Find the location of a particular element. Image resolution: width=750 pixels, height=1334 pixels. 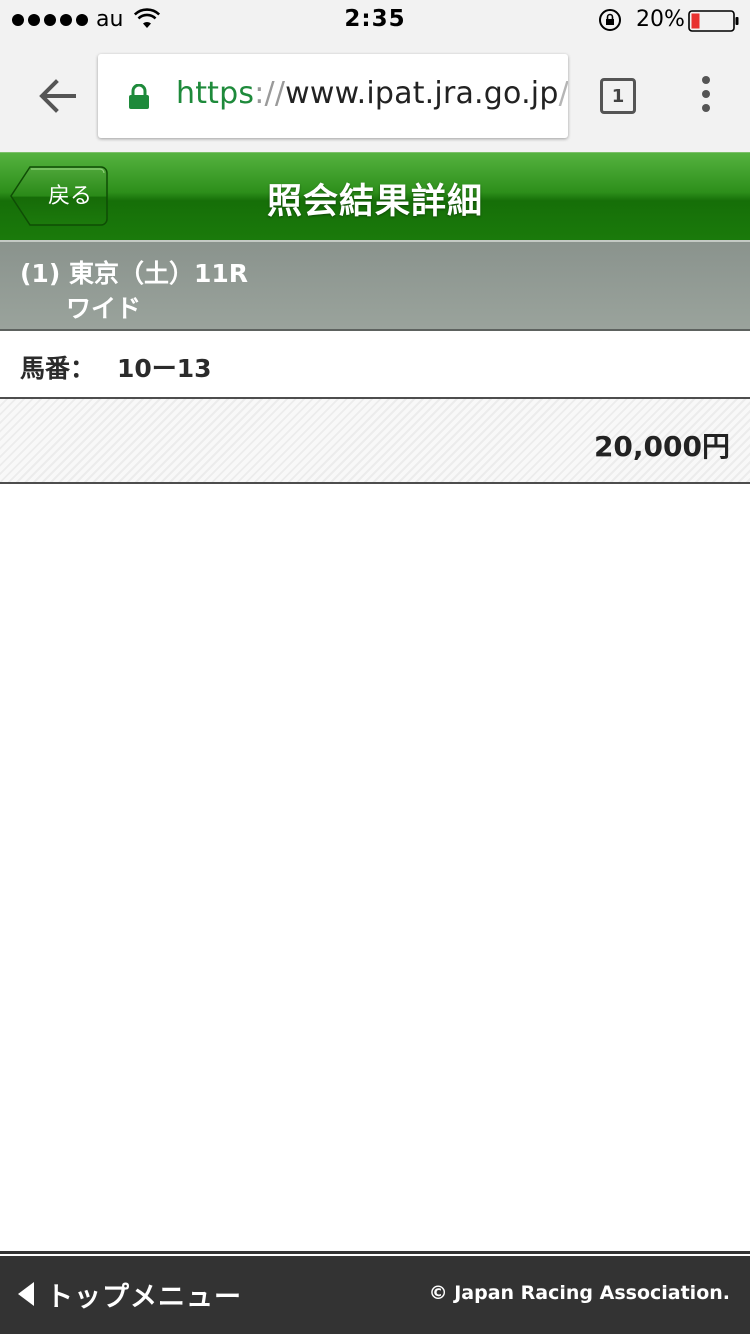

bet-type: ワイド is located at coordinates (104, 308).